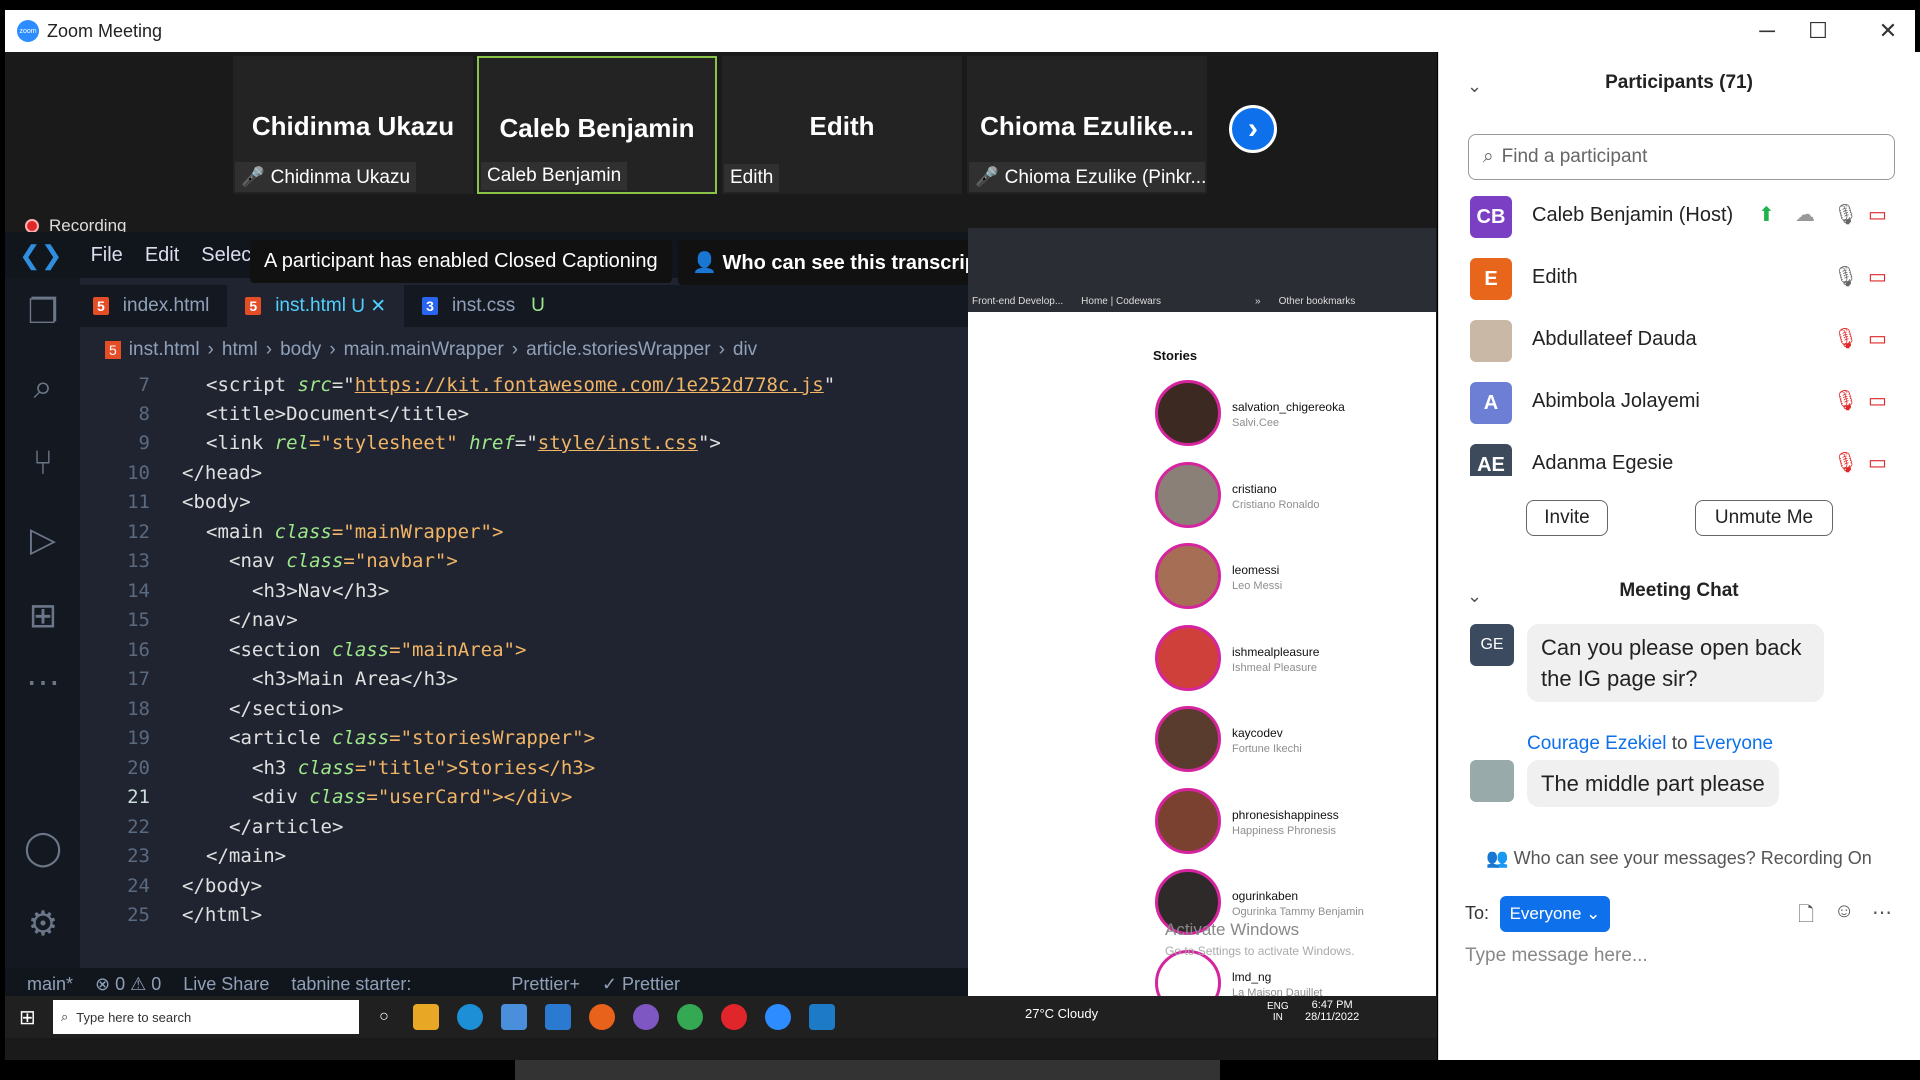 The width and height of the screenshot is (1920, 1080). I want to click on emoji-icon: ☺, so click(1844, 911).